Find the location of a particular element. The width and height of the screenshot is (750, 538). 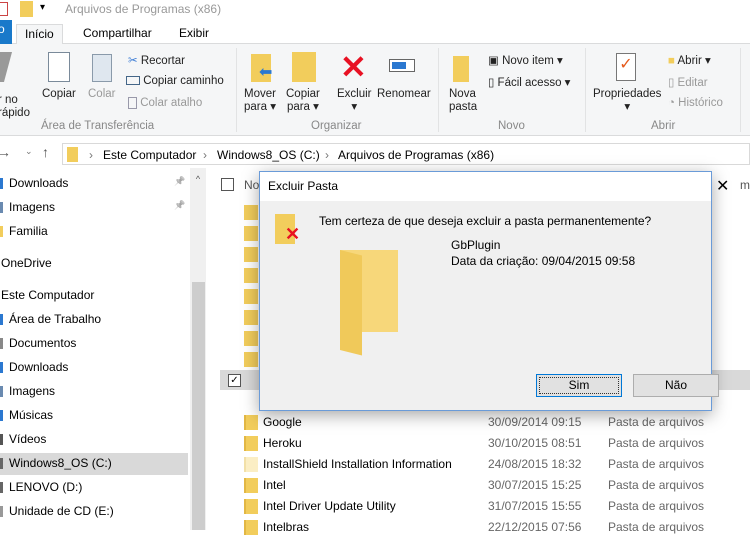

breadcrumb-this-pc: Este Computador is located at coordinates (149, 155).